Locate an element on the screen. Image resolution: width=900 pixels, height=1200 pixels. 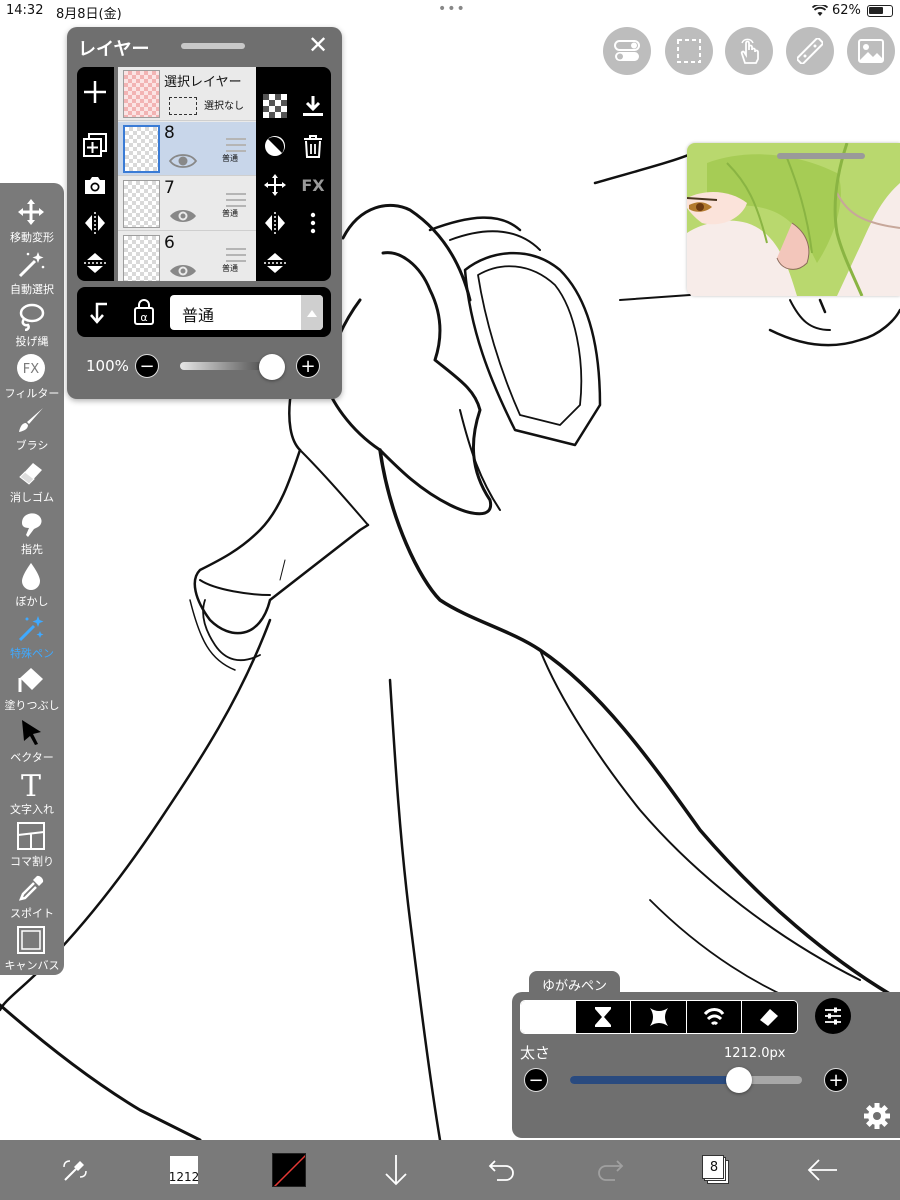
hourglass-icon is located at coordinates (603, 1017).